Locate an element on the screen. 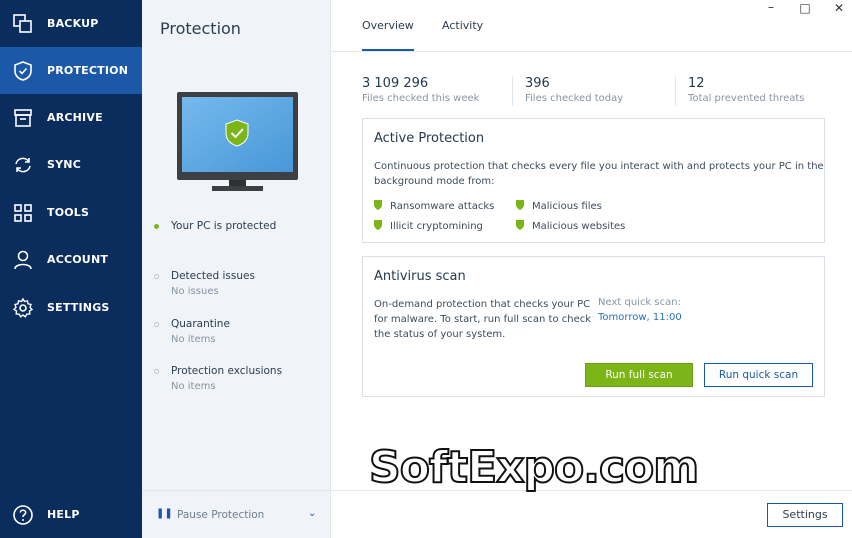  stat-label: Total prevented threats is located at coordinates (746, 98).